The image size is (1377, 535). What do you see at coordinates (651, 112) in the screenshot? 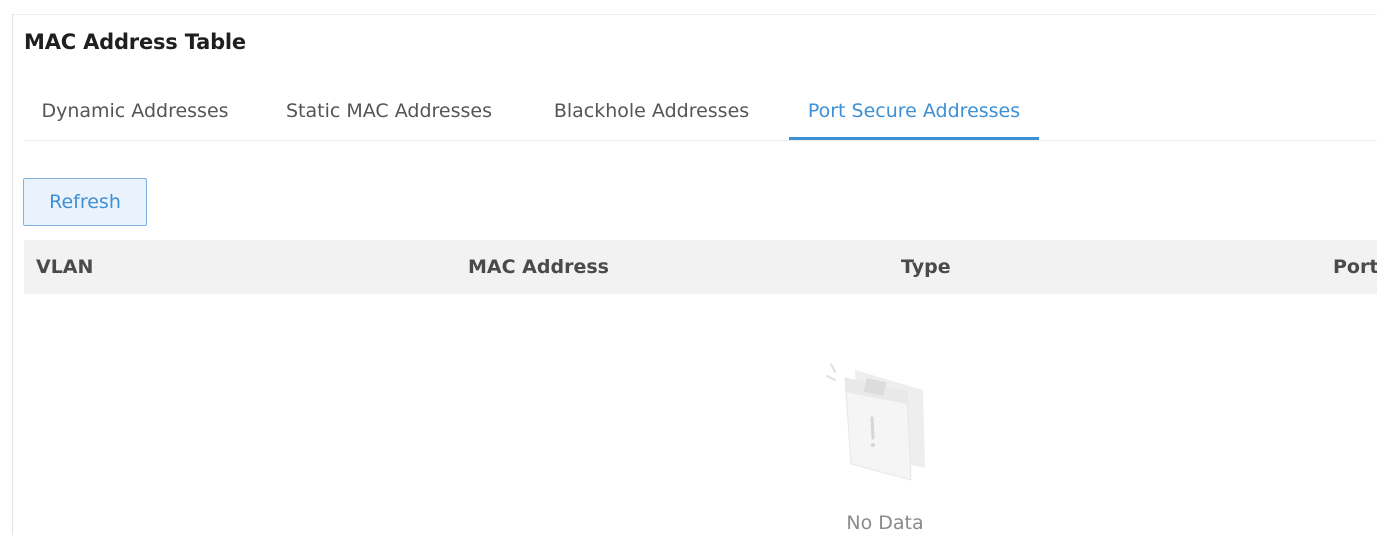
I see `tab-blackhole-addresses: Blackhole Addresses` at bounding box center [651, 112].